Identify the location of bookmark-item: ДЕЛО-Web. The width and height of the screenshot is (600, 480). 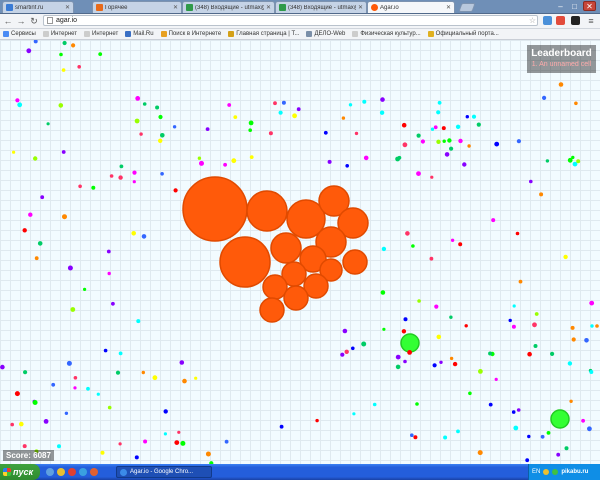
(325, 34).